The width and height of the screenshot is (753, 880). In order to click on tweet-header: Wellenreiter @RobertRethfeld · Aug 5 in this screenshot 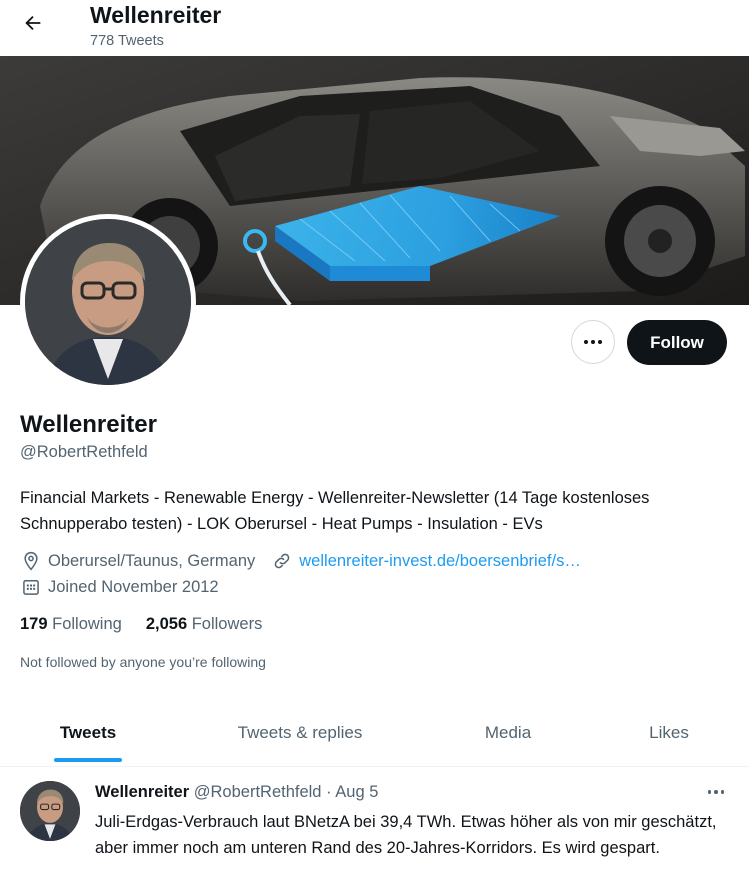, I will do `click(236, 792)`.